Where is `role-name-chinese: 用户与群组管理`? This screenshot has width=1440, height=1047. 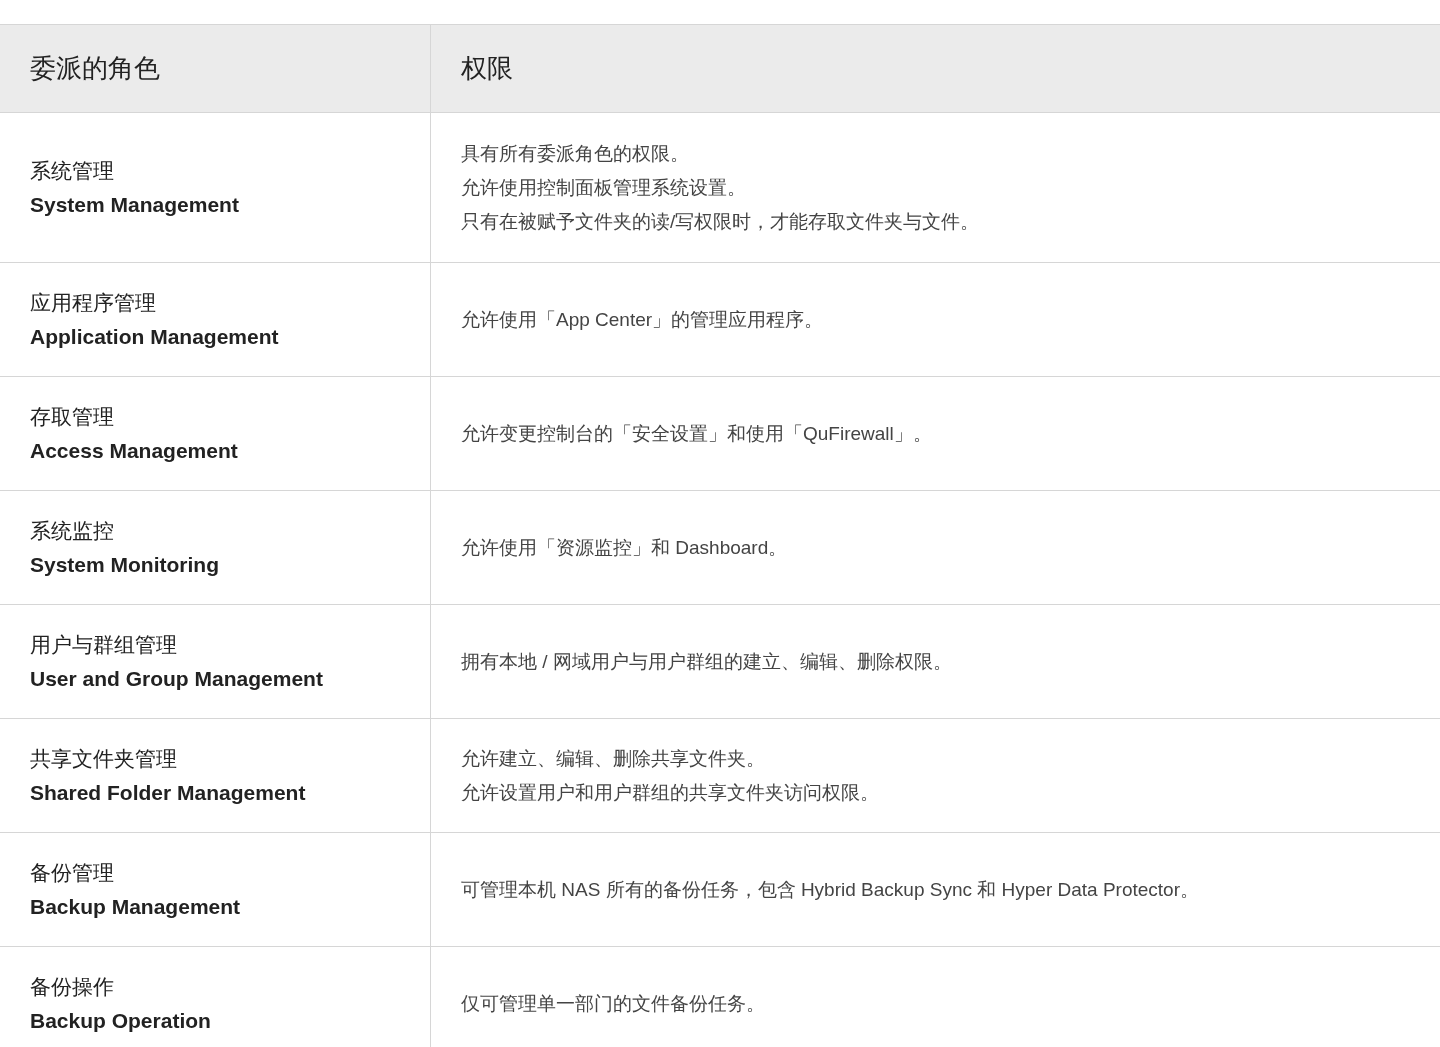 role-name-chinese: 用户与群组管理 is located at coordinates (104, 644).